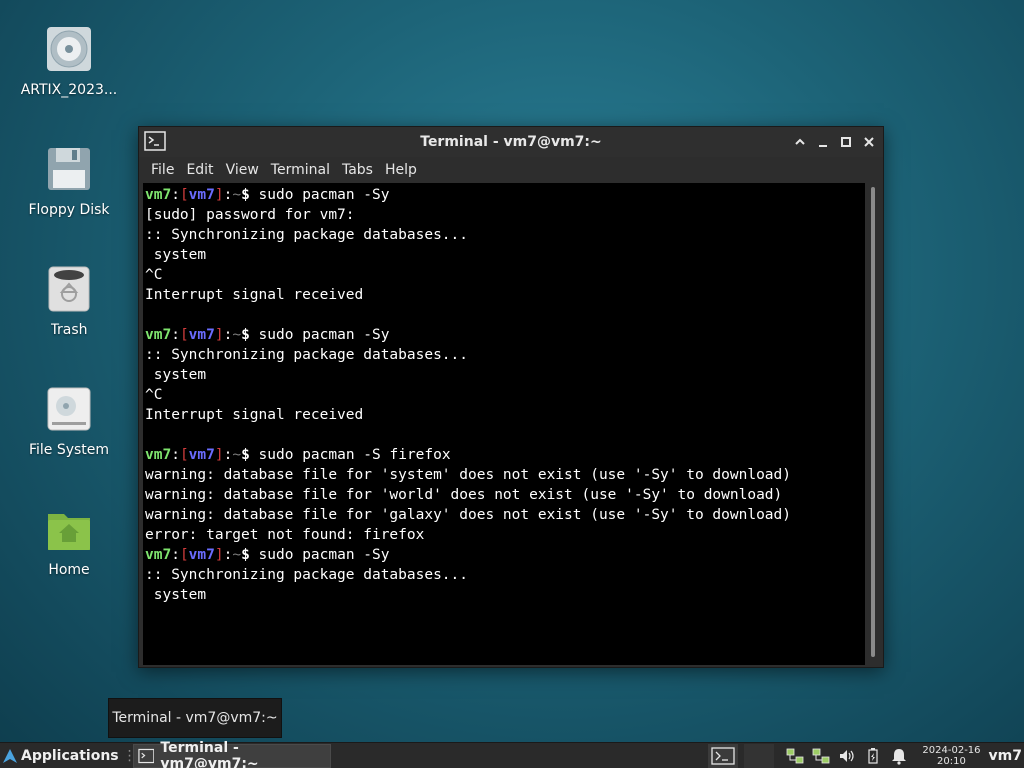 The image size is (1024, 768). I want to click on window-maximize-button, so click(845, 141).